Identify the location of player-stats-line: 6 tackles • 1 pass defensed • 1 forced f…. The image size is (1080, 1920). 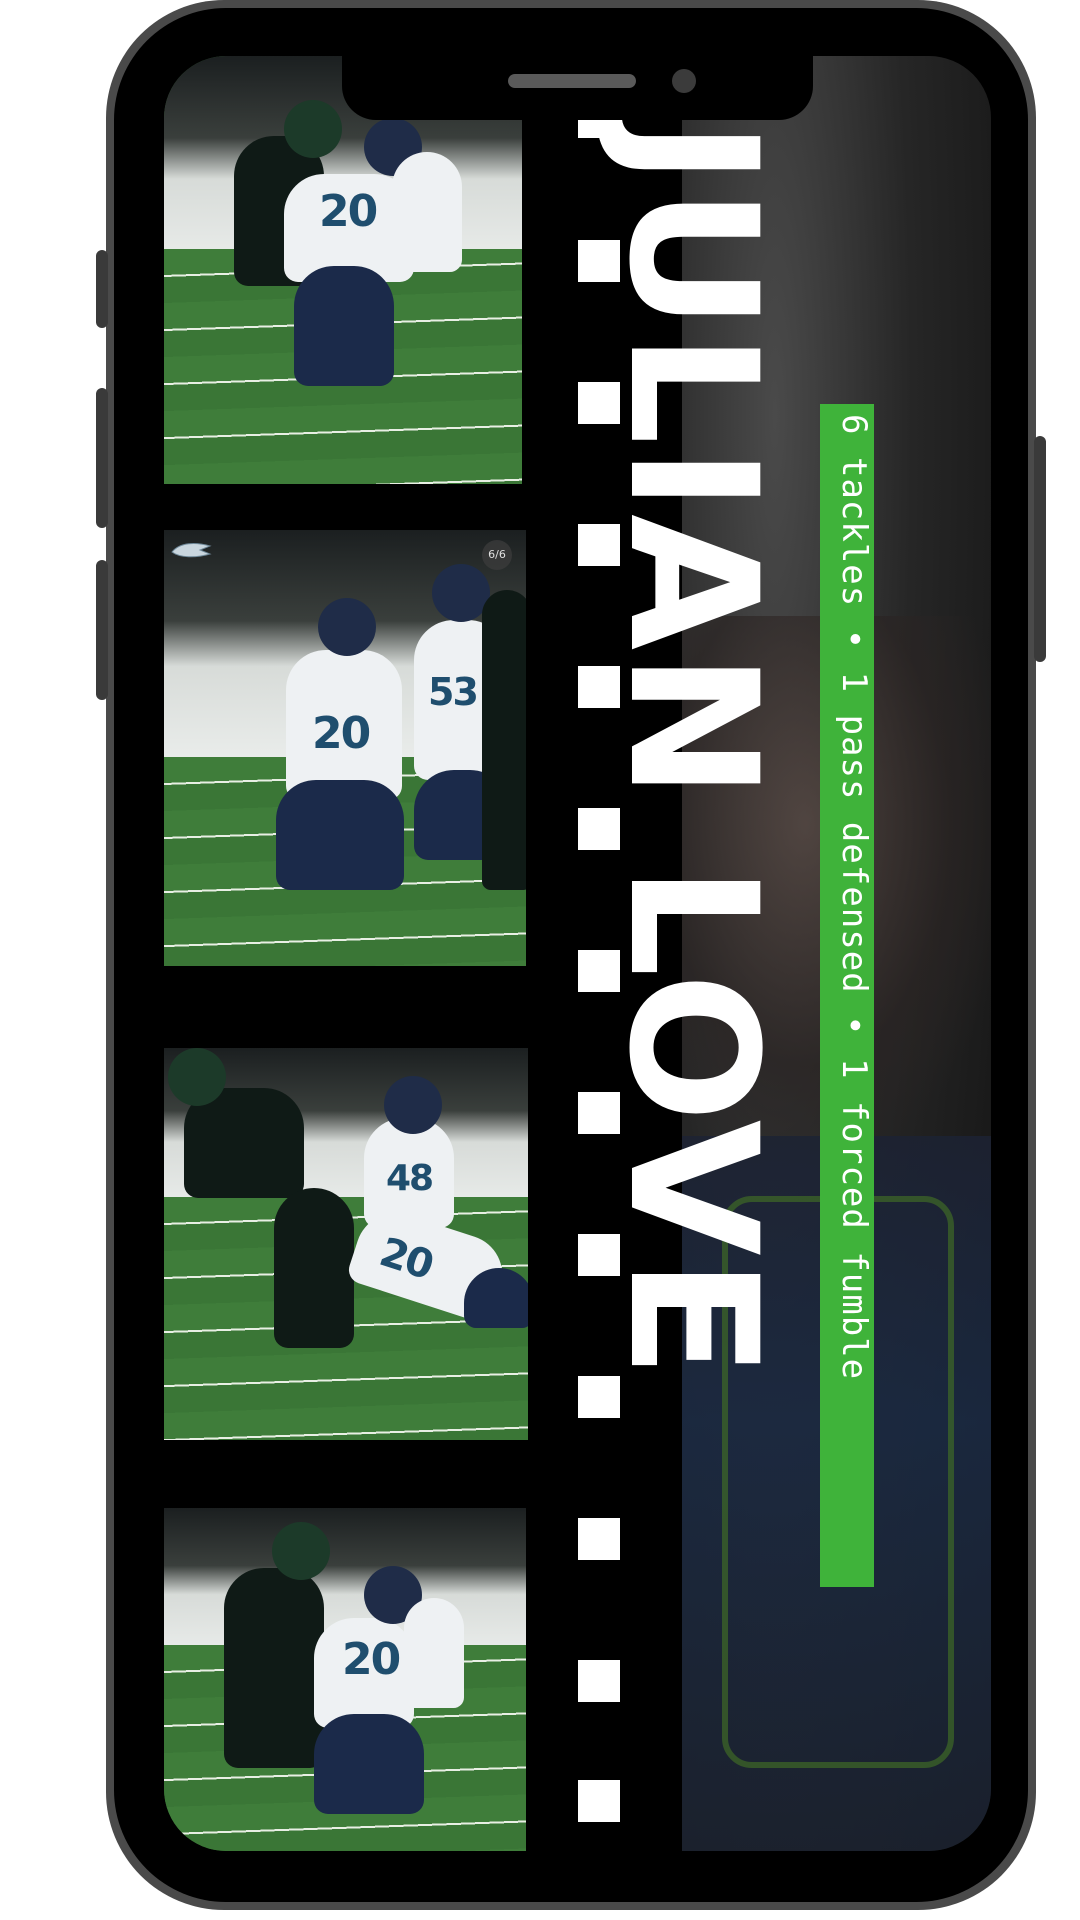
(854, 897).